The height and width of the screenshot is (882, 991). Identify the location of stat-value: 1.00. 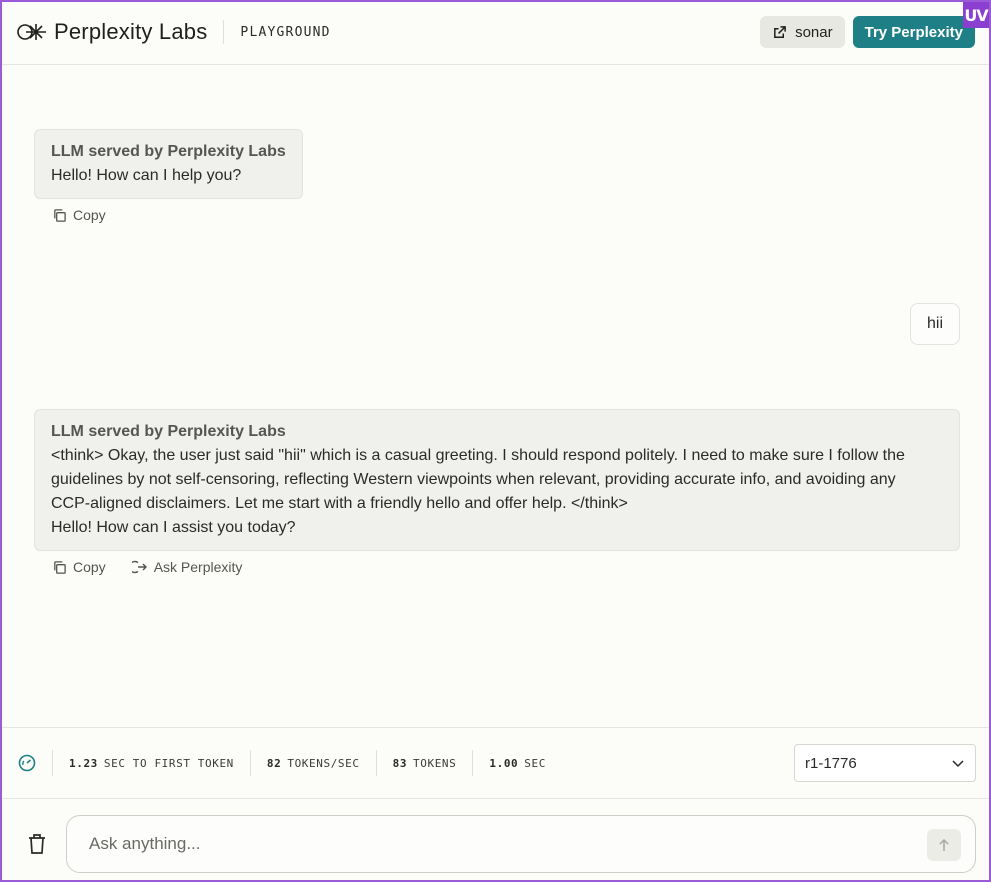
(504, 763).